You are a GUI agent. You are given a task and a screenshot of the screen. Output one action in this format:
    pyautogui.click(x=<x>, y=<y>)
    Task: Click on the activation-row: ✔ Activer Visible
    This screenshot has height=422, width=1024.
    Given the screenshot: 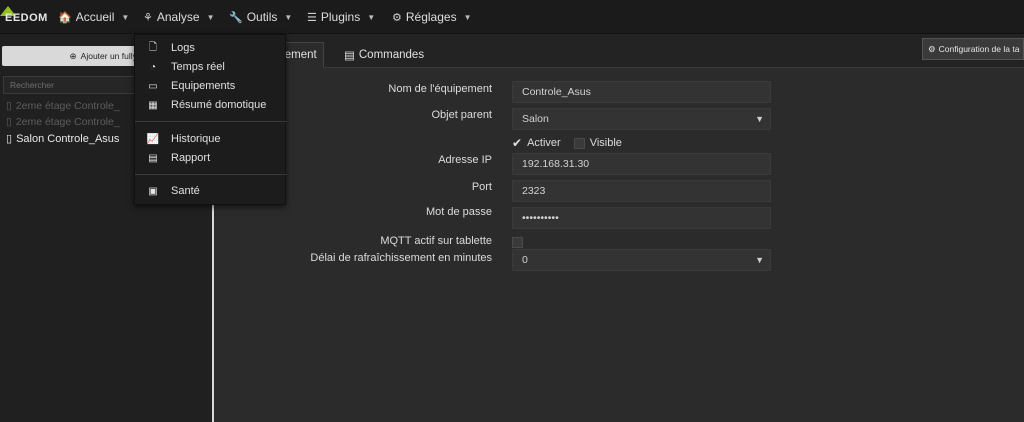 What is the action you would take?
    pyautogui.click(x=567, y=143)
    